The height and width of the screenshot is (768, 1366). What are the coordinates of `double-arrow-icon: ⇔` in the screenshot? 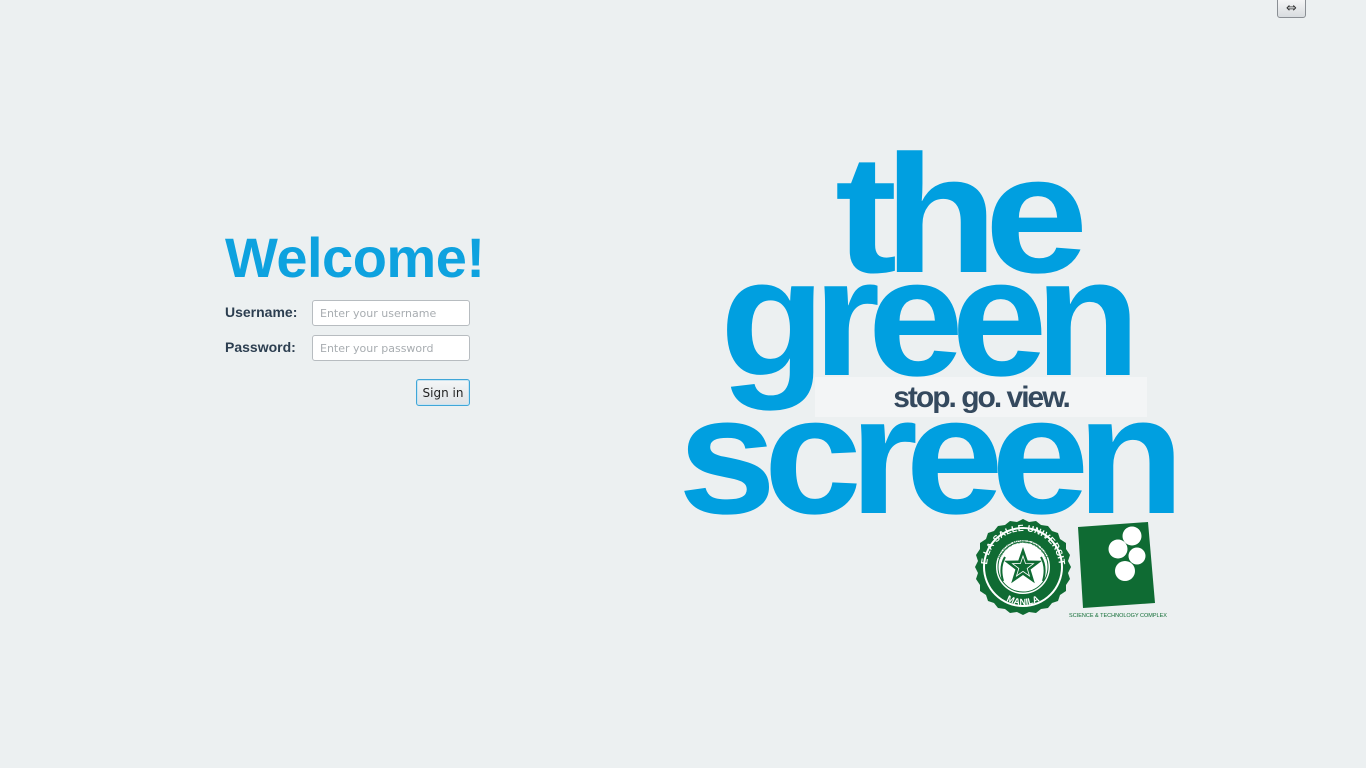 It's located at (1291, 8).